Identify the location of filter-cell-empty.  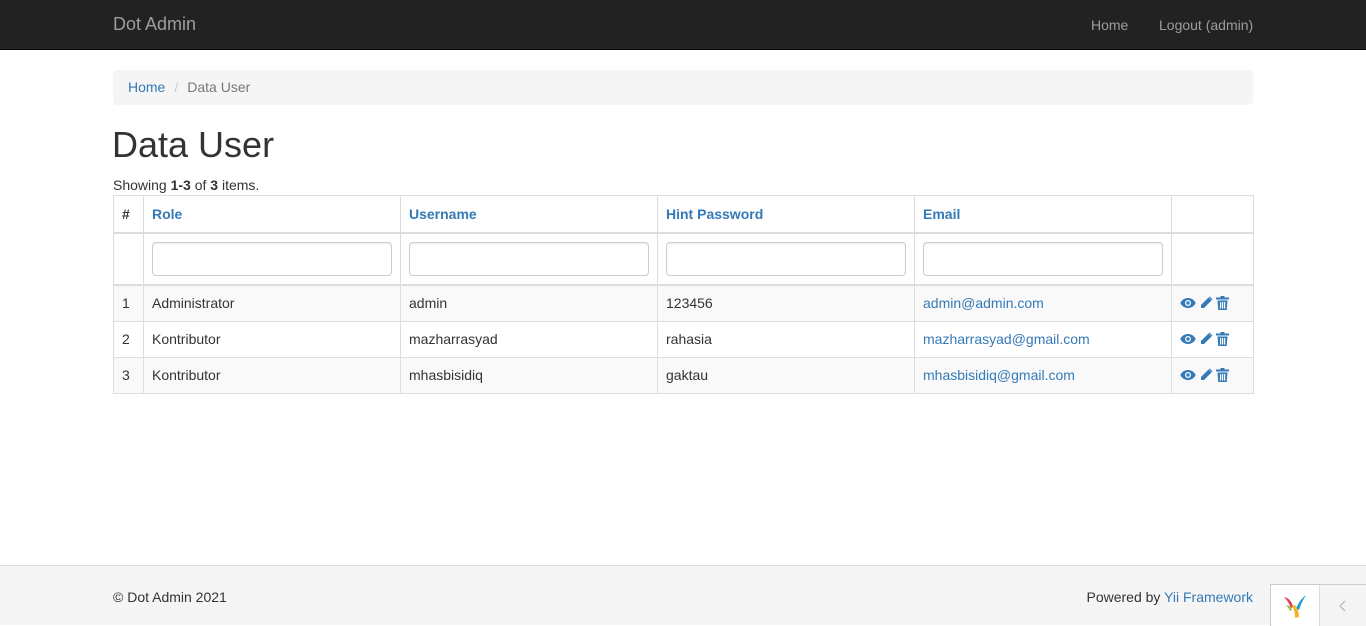
(128, 259).